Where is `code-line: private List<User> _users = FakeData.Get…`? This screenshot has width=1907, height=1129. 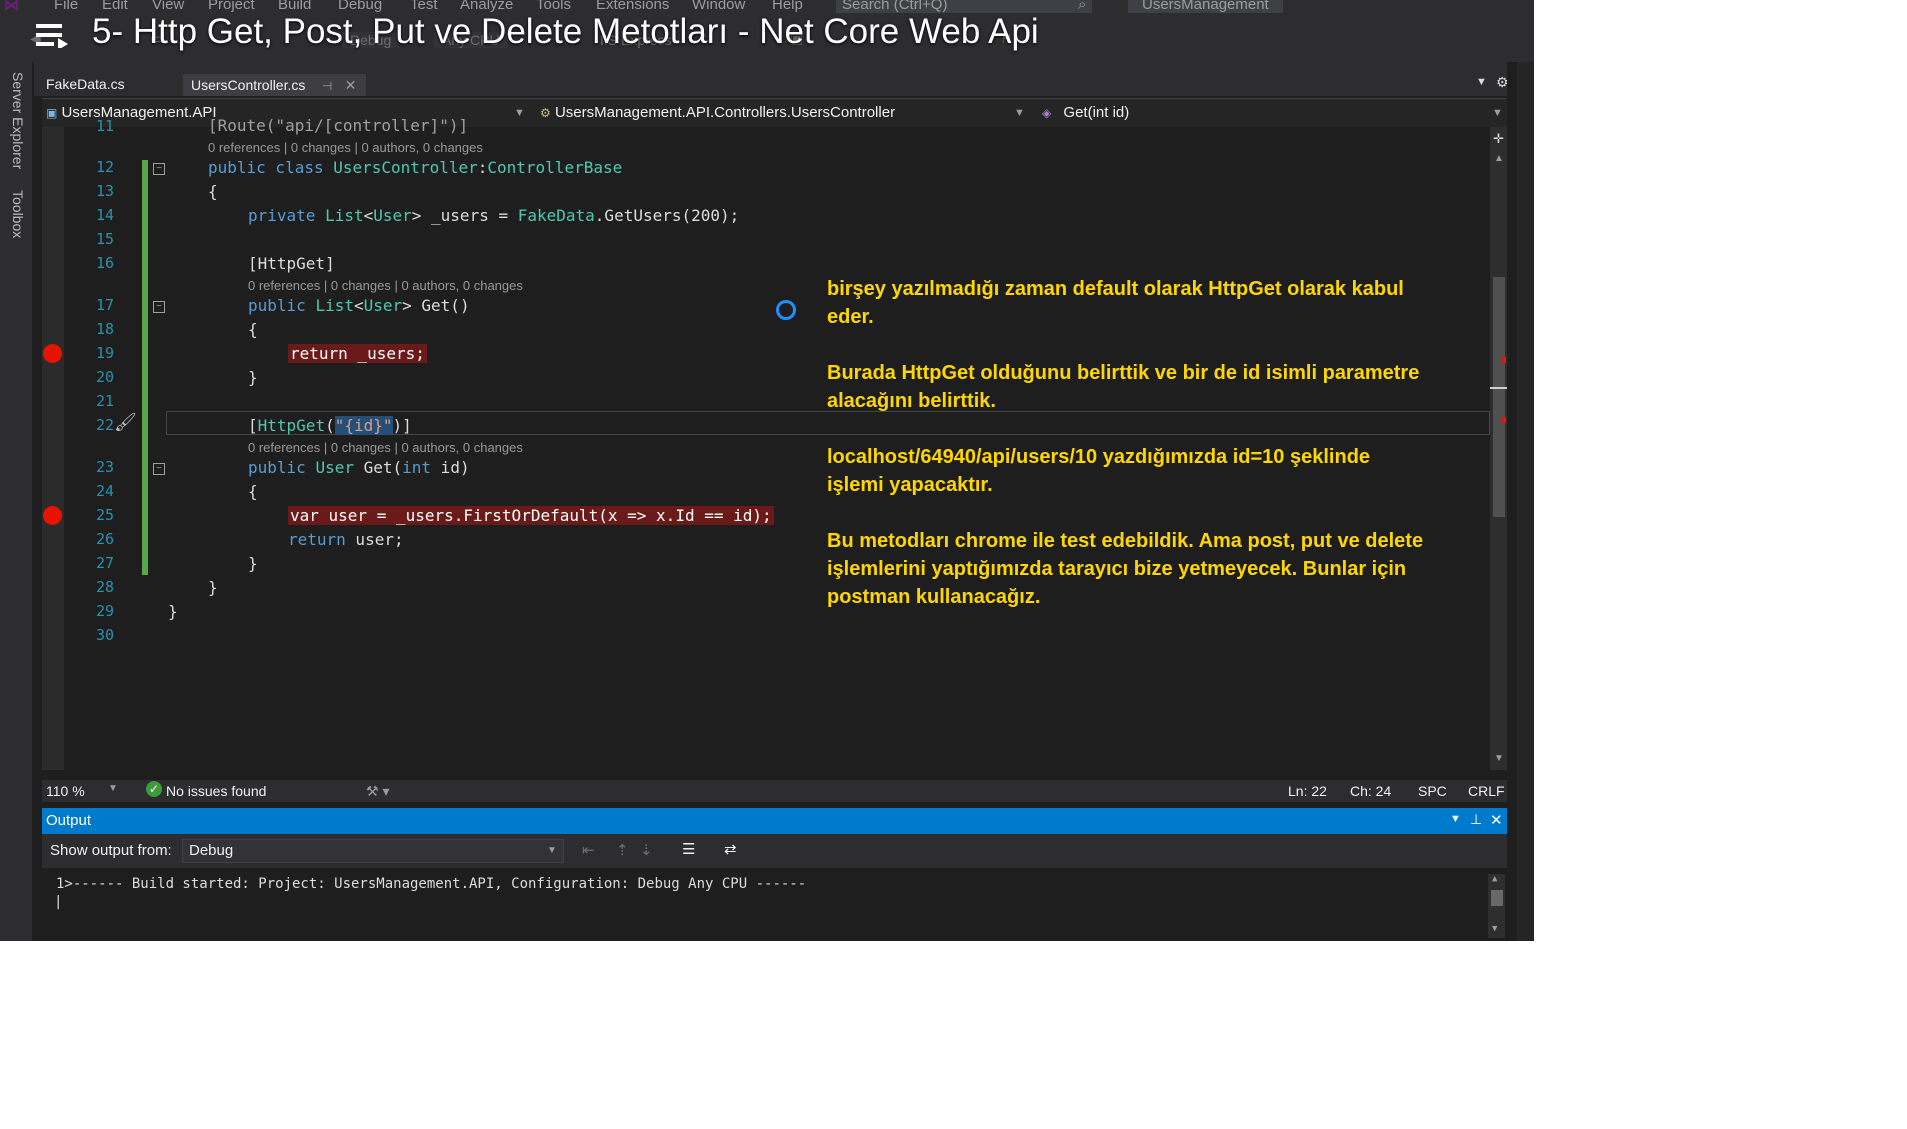 code-line: private List<User> _users = FakeData.Get… is located at coordinates (494, 215).